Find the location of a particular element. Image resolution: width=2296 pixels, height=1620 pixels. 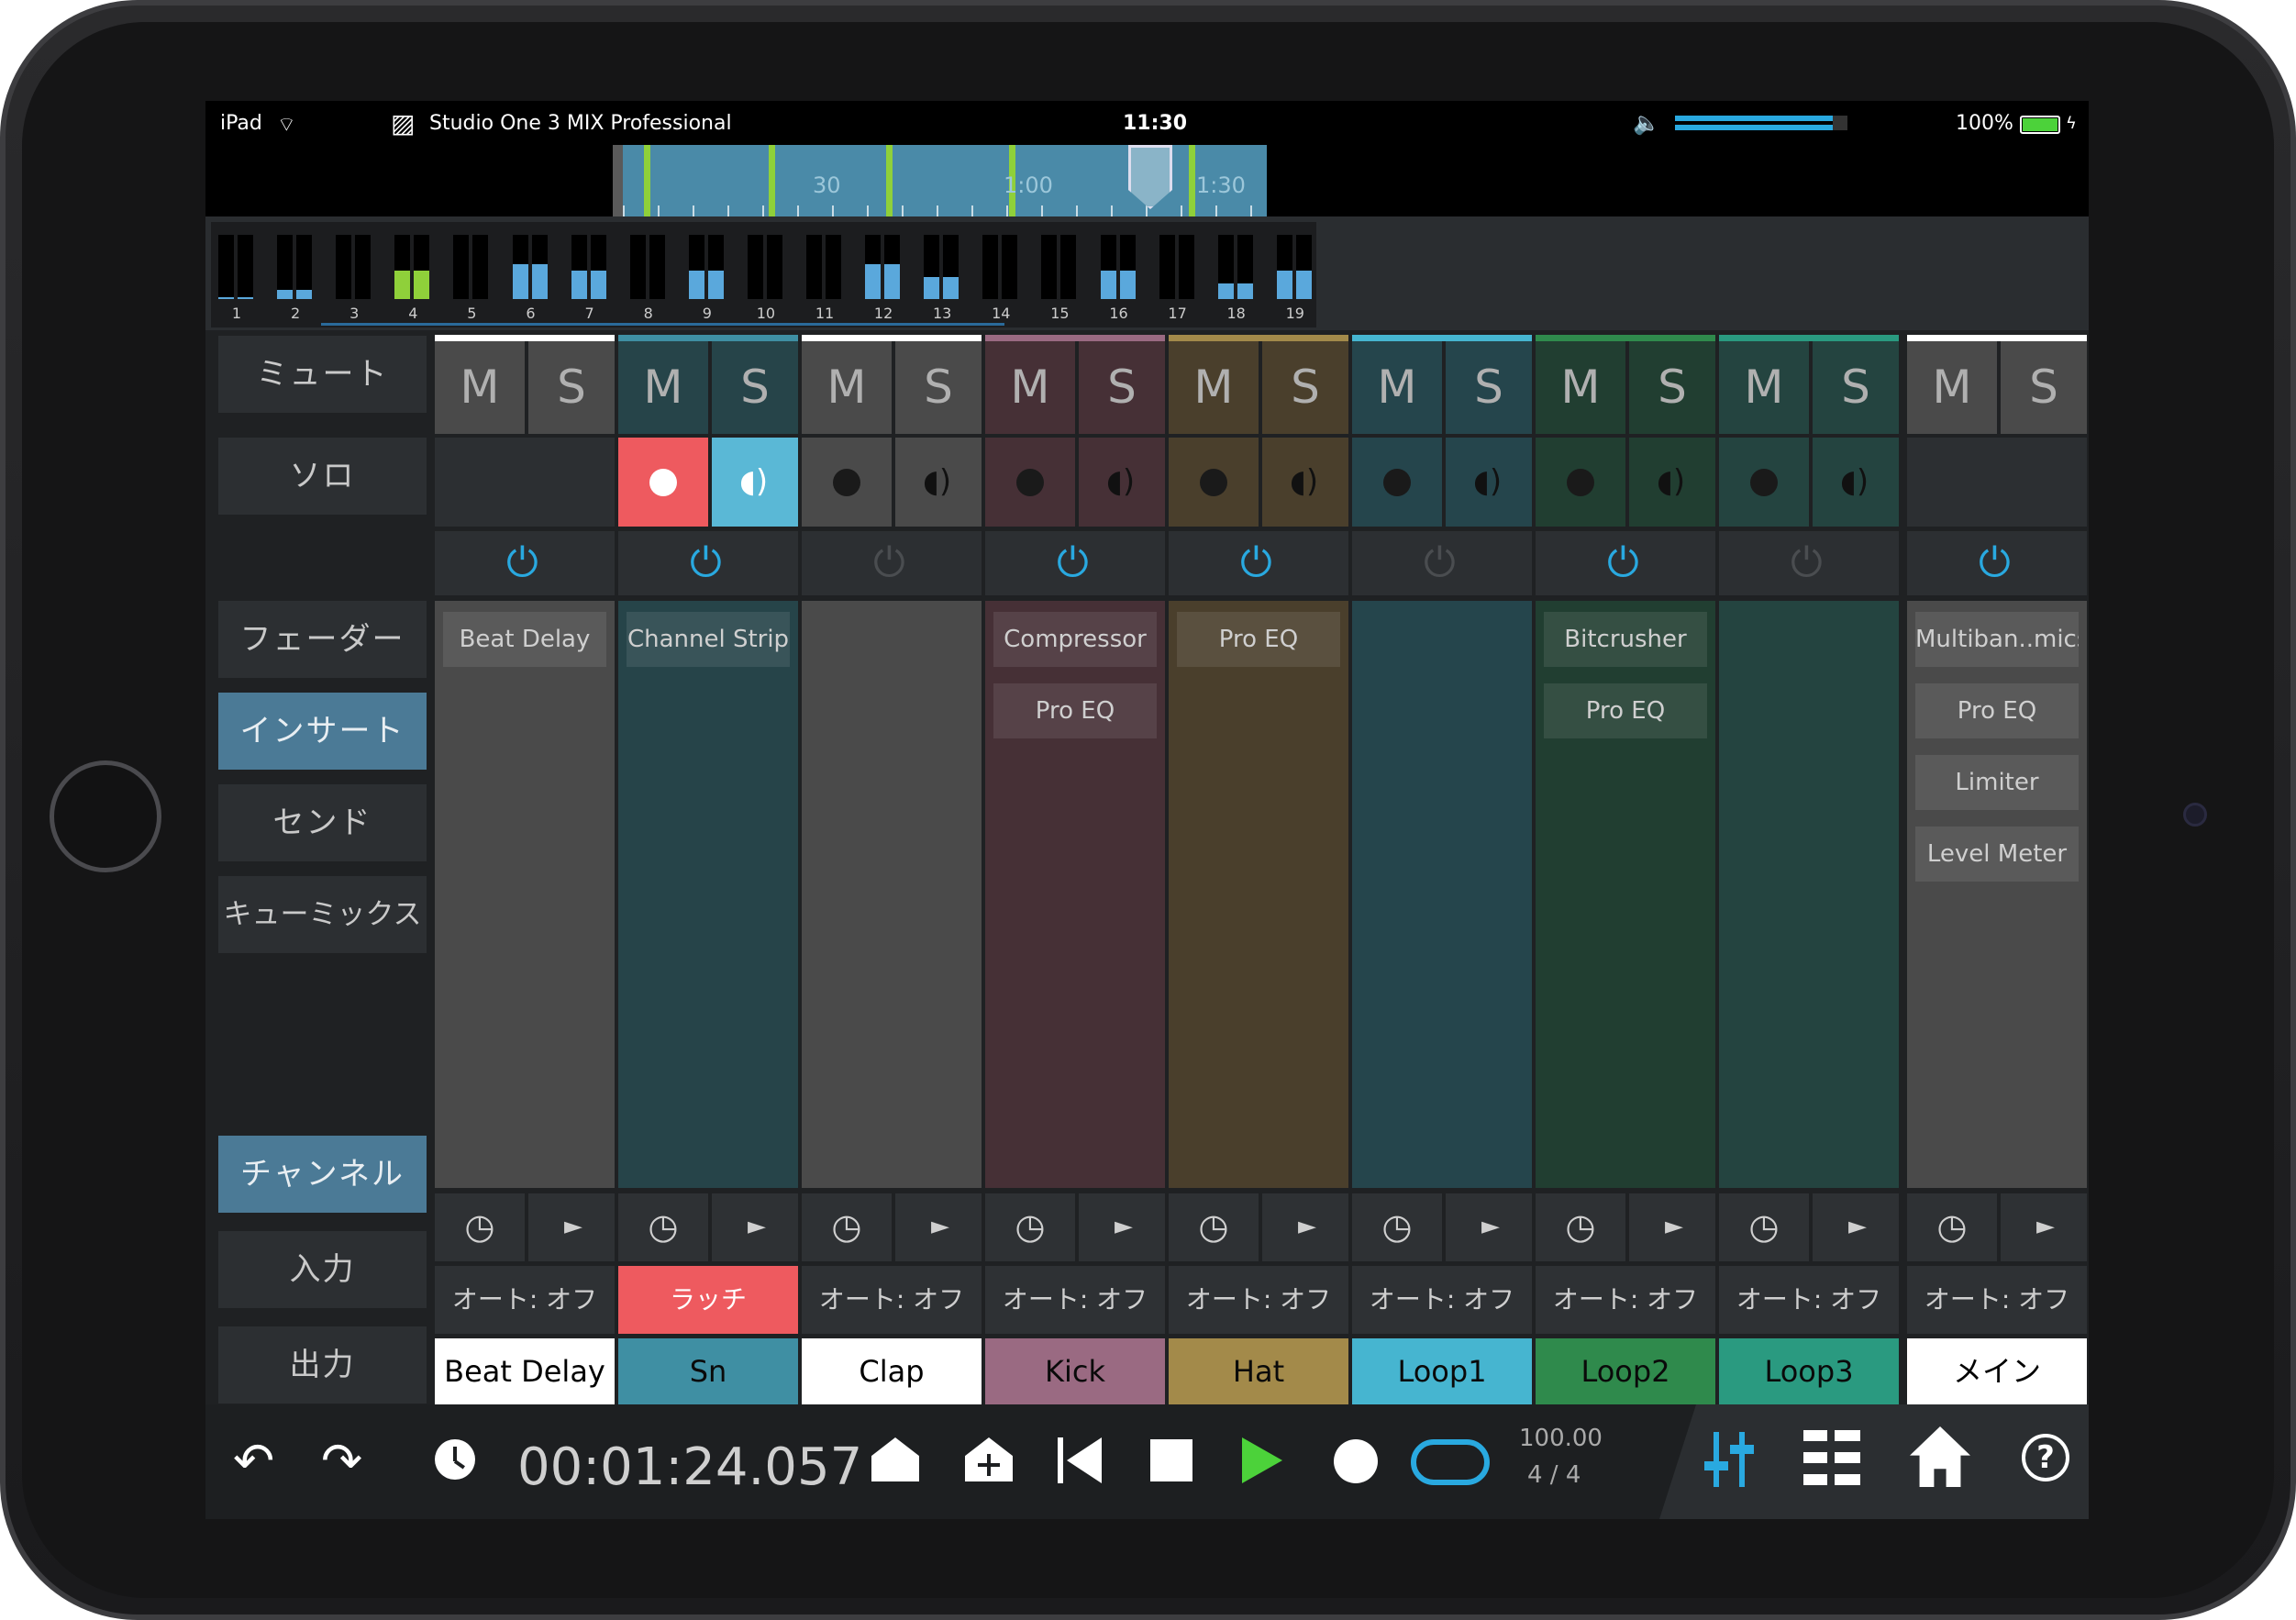

meter-area: 1 2 3 4 5 6 7 8 9 10 11 12 13 14 15 16 17 18 19 is located at coordinates (763, 274).